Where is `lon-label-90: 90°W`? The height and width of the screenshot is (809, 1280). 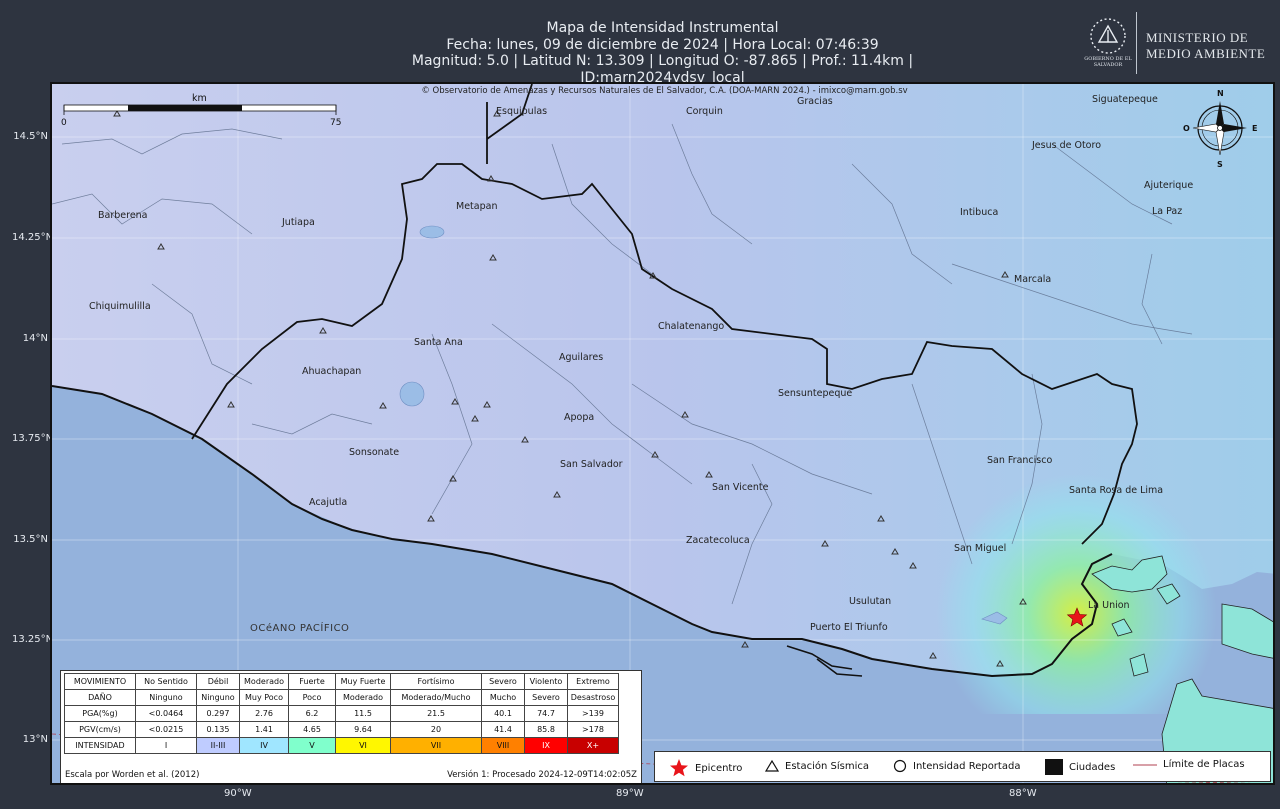 lon-label-90: 90°W is located at coordinates (238, 793).